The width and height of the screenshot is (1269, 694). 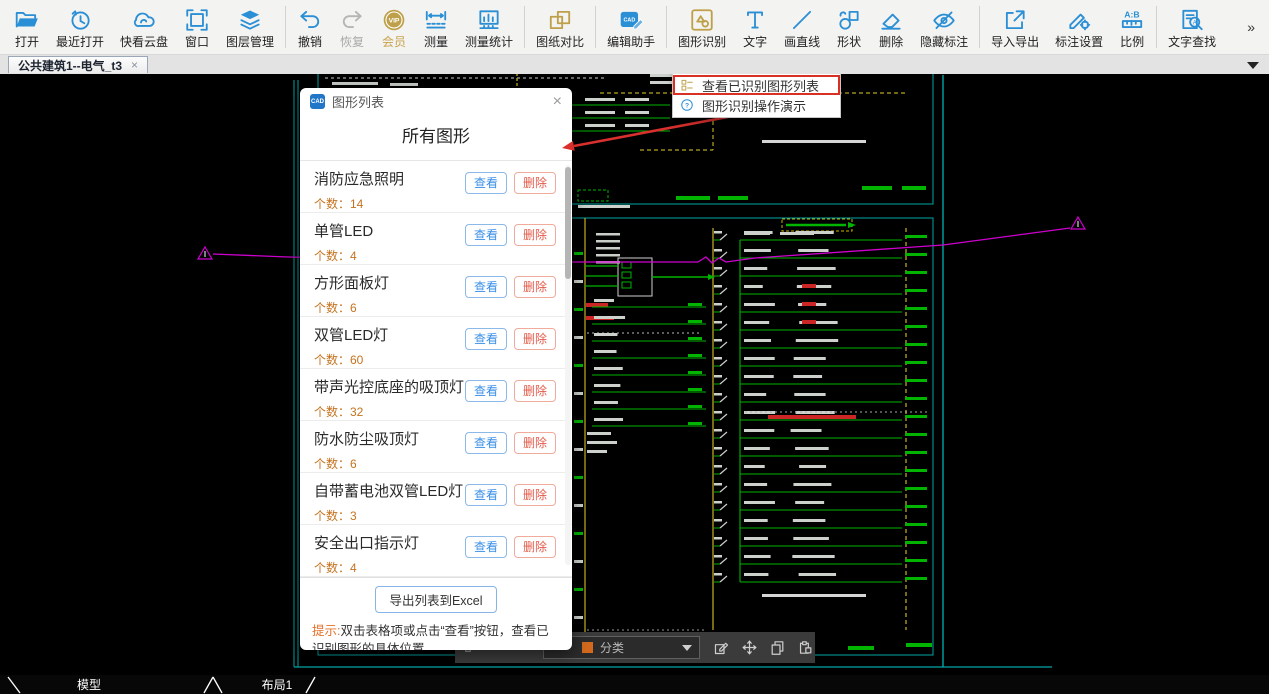 I want to click on toolbar-button-measure-stats: 测量统计, so click(x=489, y=27).